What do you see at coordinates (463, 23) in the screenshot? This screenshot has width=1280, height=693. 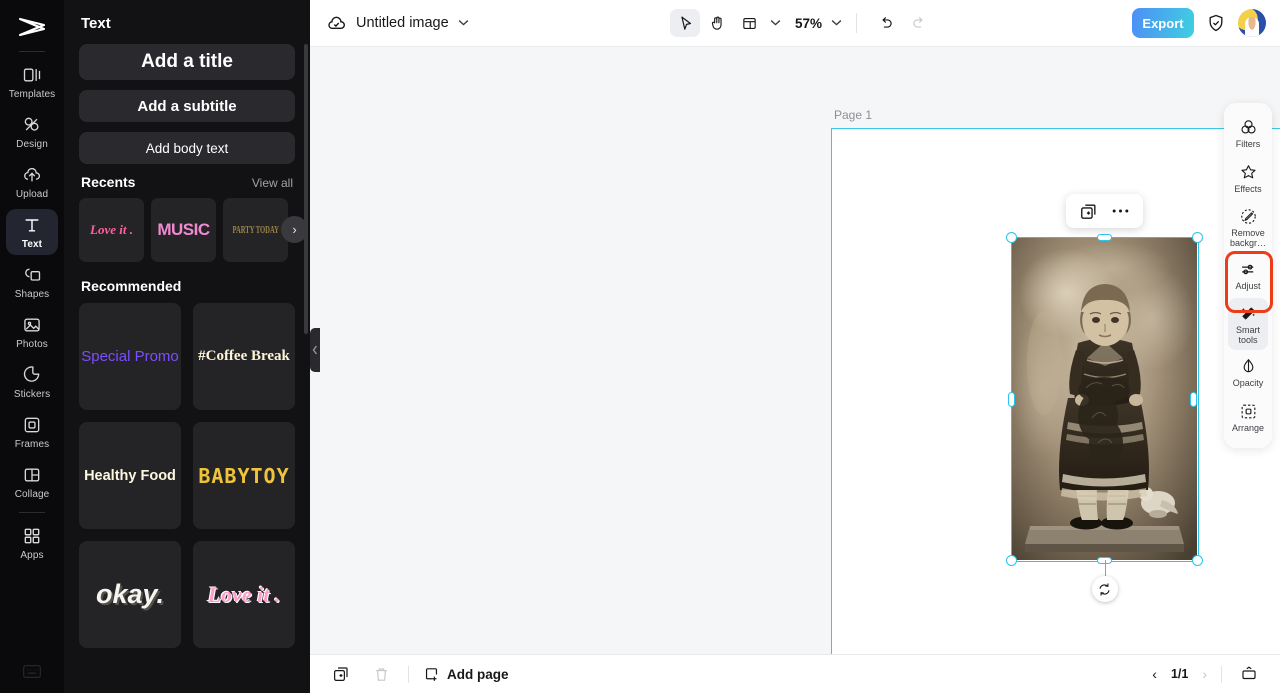 I see `document-title-chevron-down-icon` at bounding box center [463, 23].